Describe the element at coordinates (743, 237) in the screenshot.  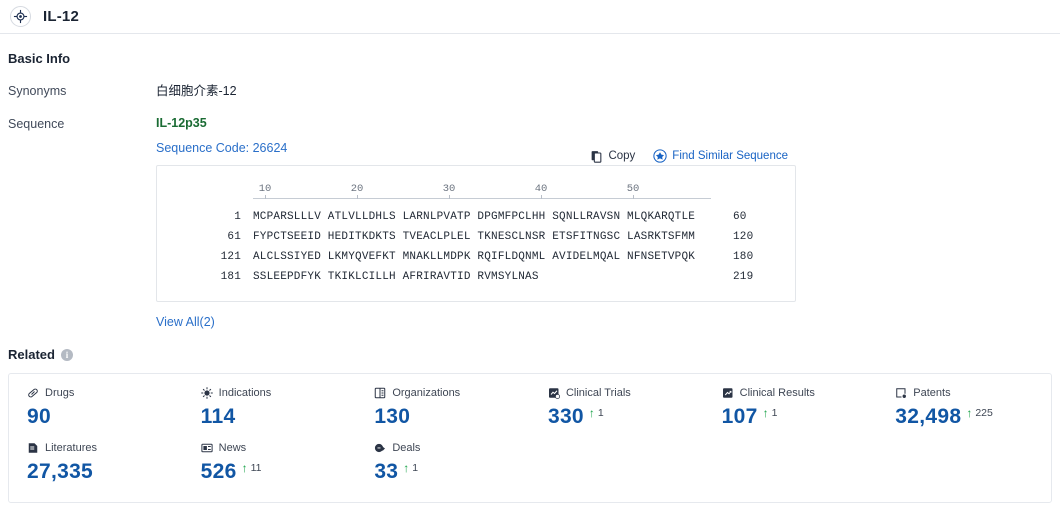
I see `sequence-line-end: 120` at that location.